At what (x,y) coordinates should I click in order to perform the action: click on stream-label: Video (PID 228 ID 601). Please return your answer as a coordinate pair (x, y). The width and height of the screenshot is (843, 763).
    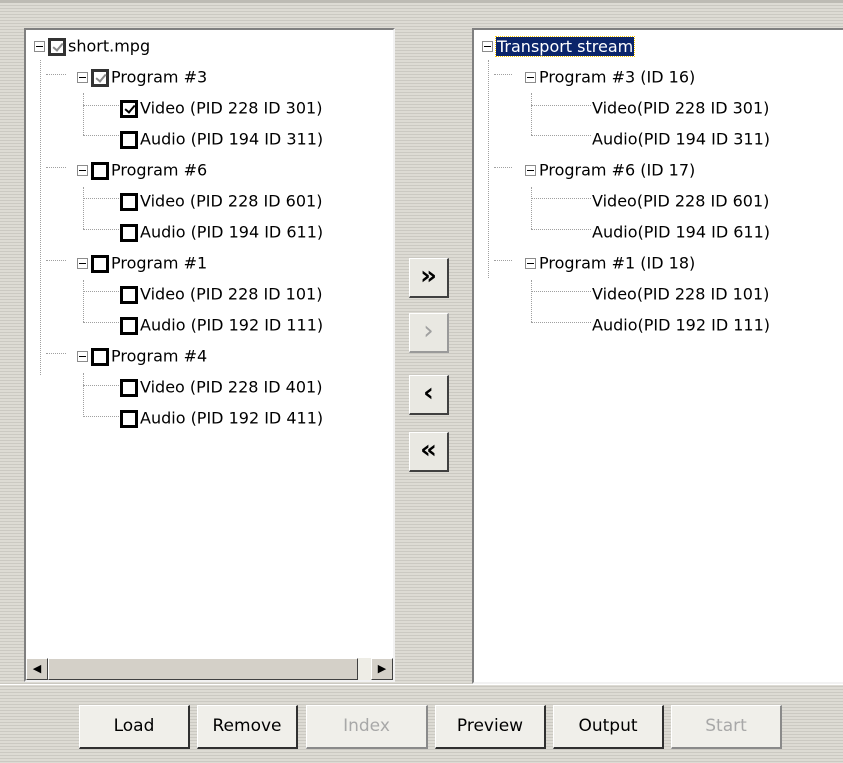
    Looking at the image, I should click on (231, 201).